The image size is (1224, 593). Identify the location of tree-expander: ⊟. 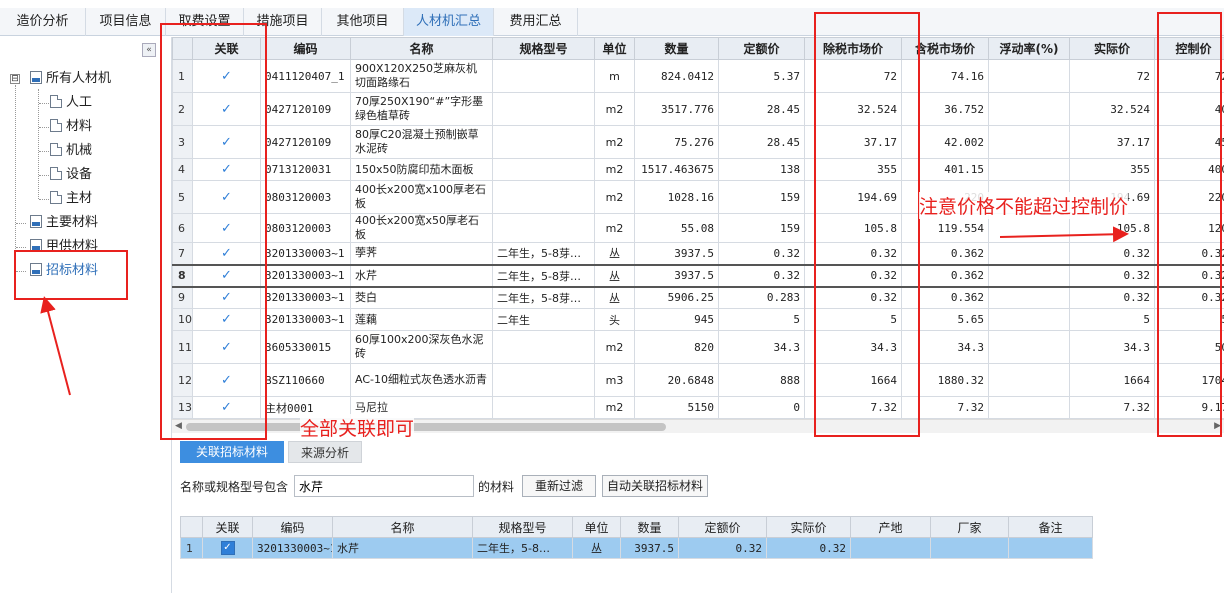
(15, 79).